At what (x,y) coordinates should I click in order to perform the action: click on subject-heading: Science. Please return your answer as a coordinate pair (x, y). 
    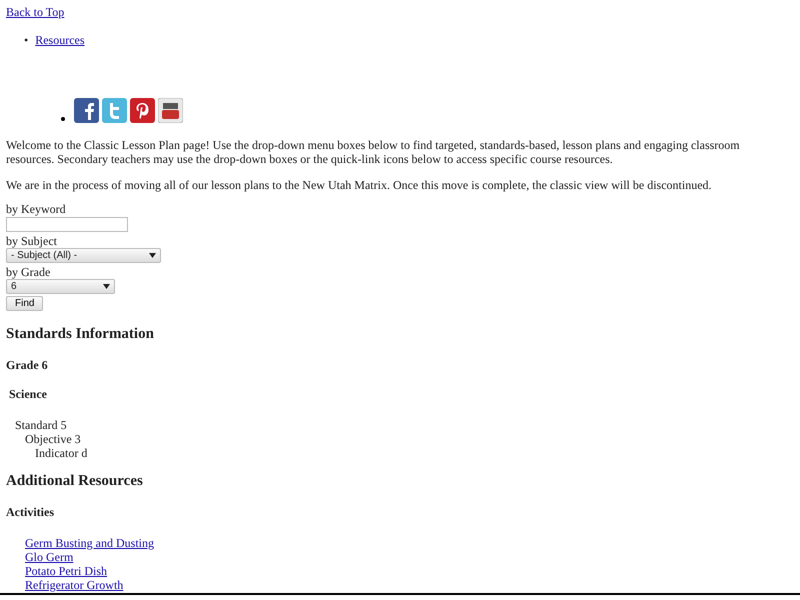
    Looking at the image, I should click on (28, 394).